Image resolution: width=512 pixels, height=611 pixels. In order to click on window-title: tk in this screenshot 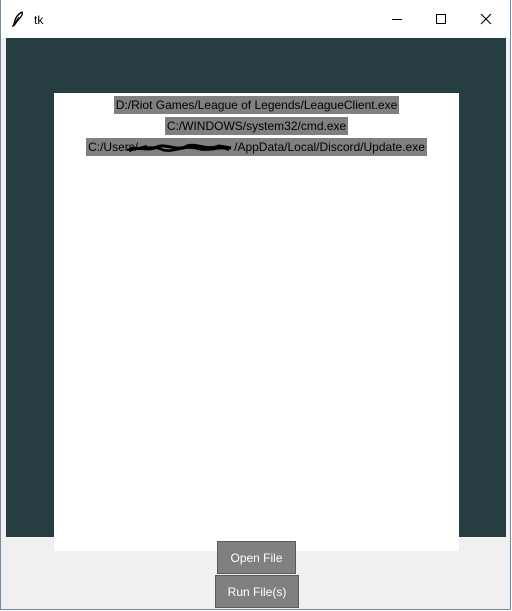, I will do `click(39, 20)`.